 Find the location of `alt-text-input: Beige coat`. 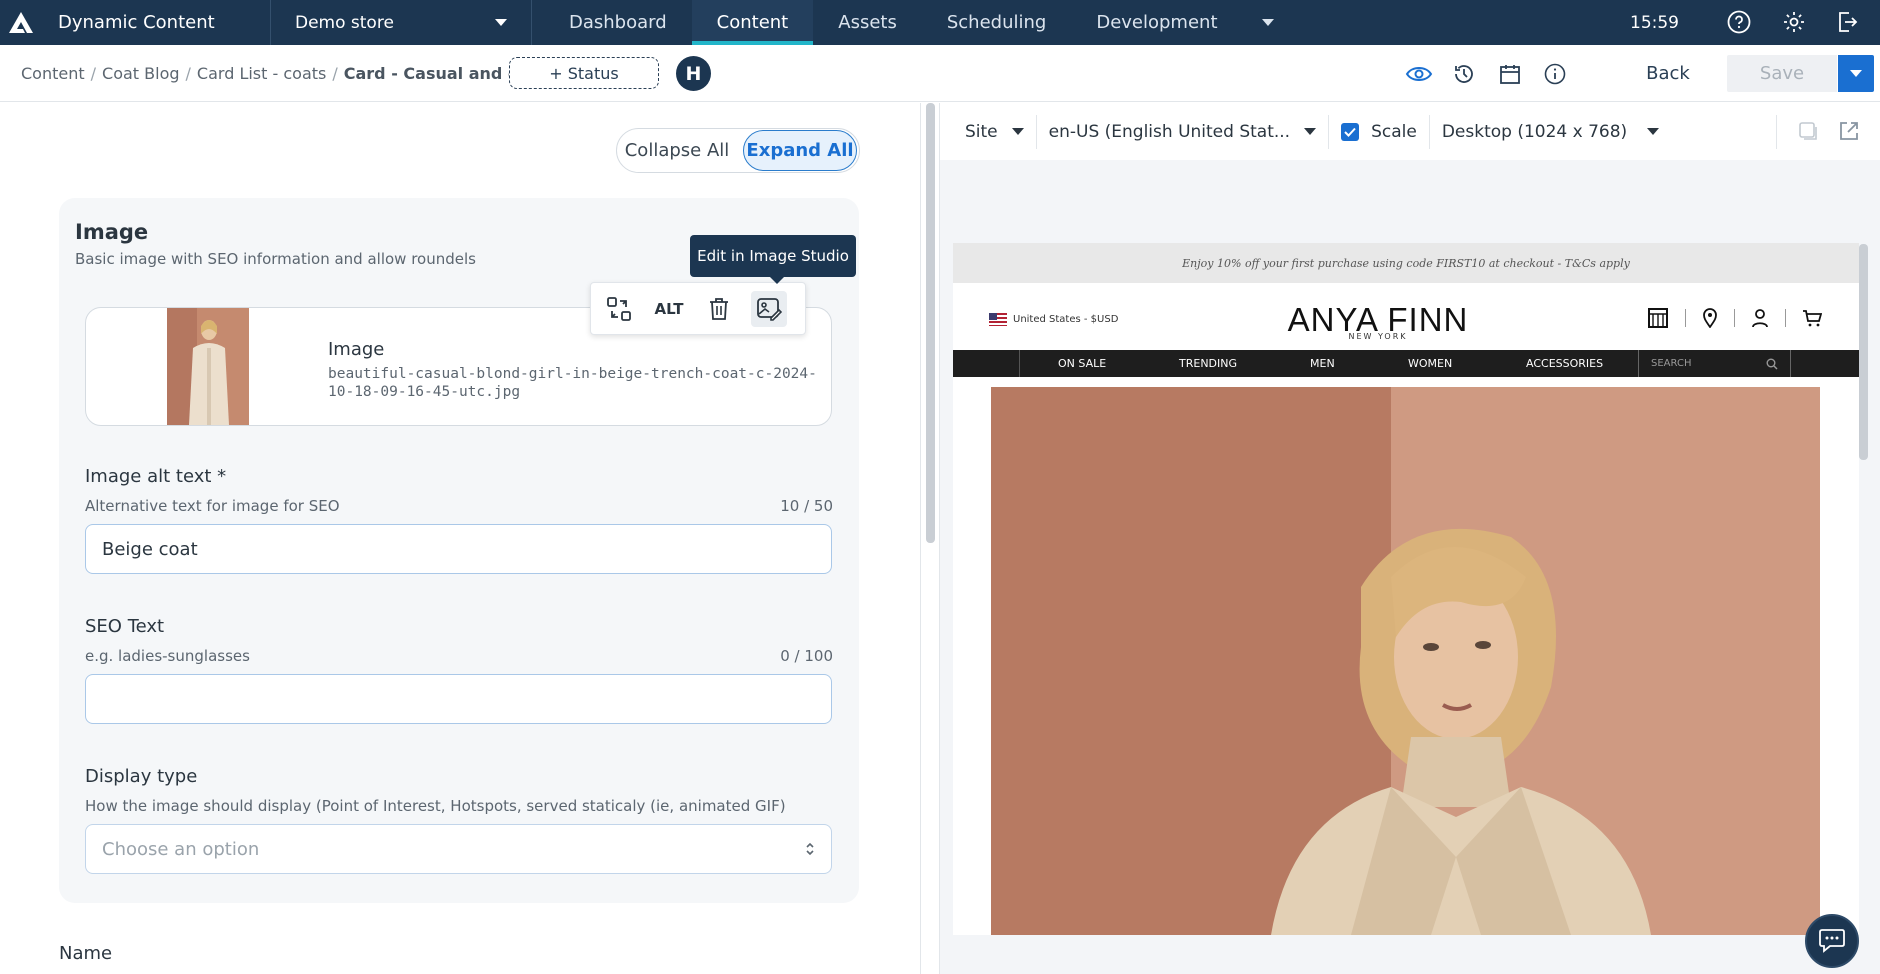

alt-text-input: Beige coat is located at coordinates (458, 549).